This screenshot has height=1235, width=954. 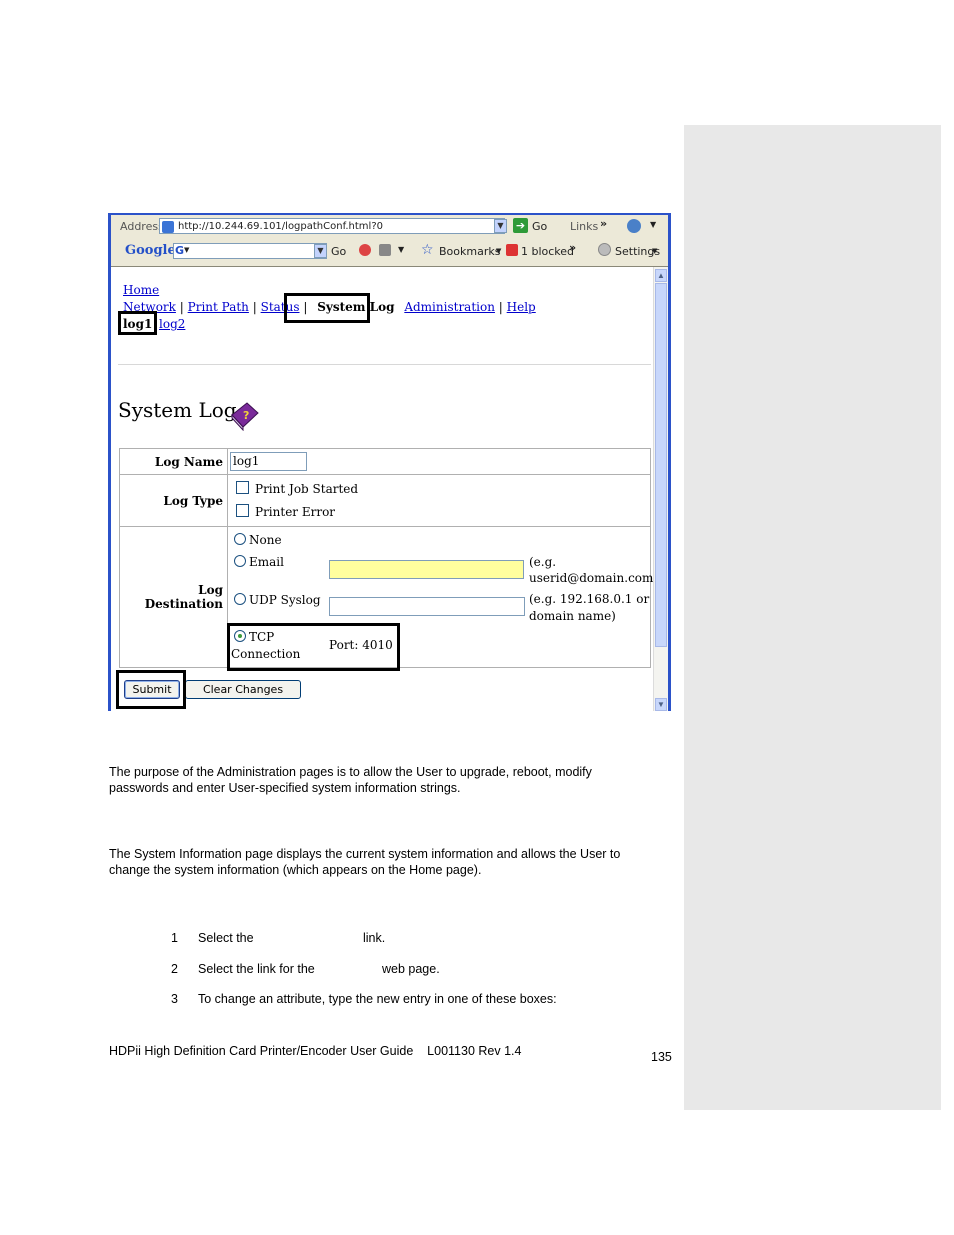 What do you see at coordinates (307, 488) in the screenshot?
I see `print-job-label: Print Job Started` at bounding box center [307, 488].